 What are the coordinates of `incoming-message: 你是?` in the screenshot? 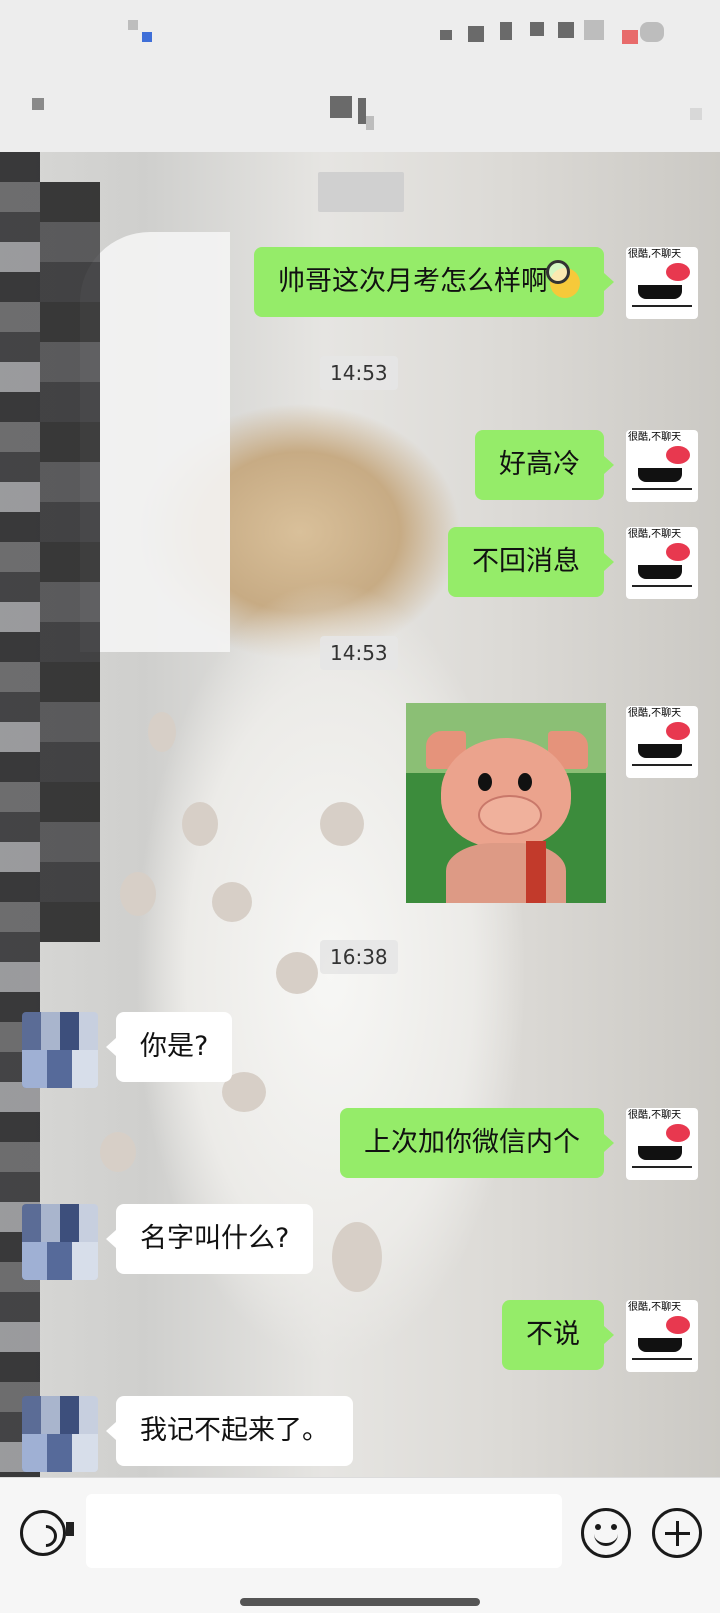 It's located at (169, 1047).